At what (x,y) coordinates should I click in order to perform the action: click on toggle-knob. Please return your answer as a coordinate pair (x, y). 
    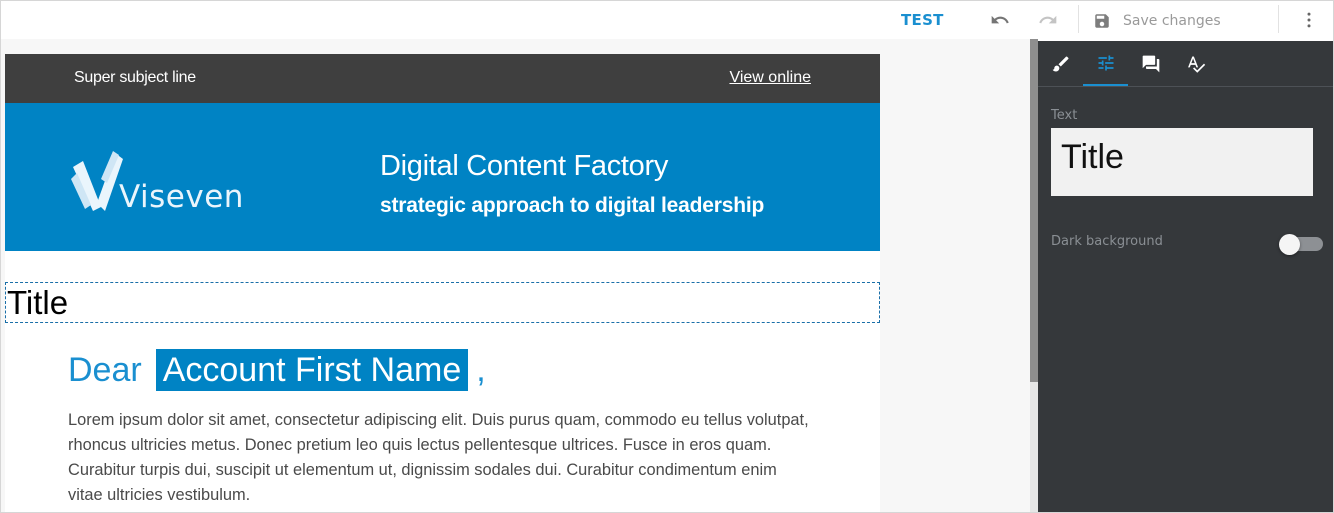
    Looking at the image, I should click on (1289, 244).